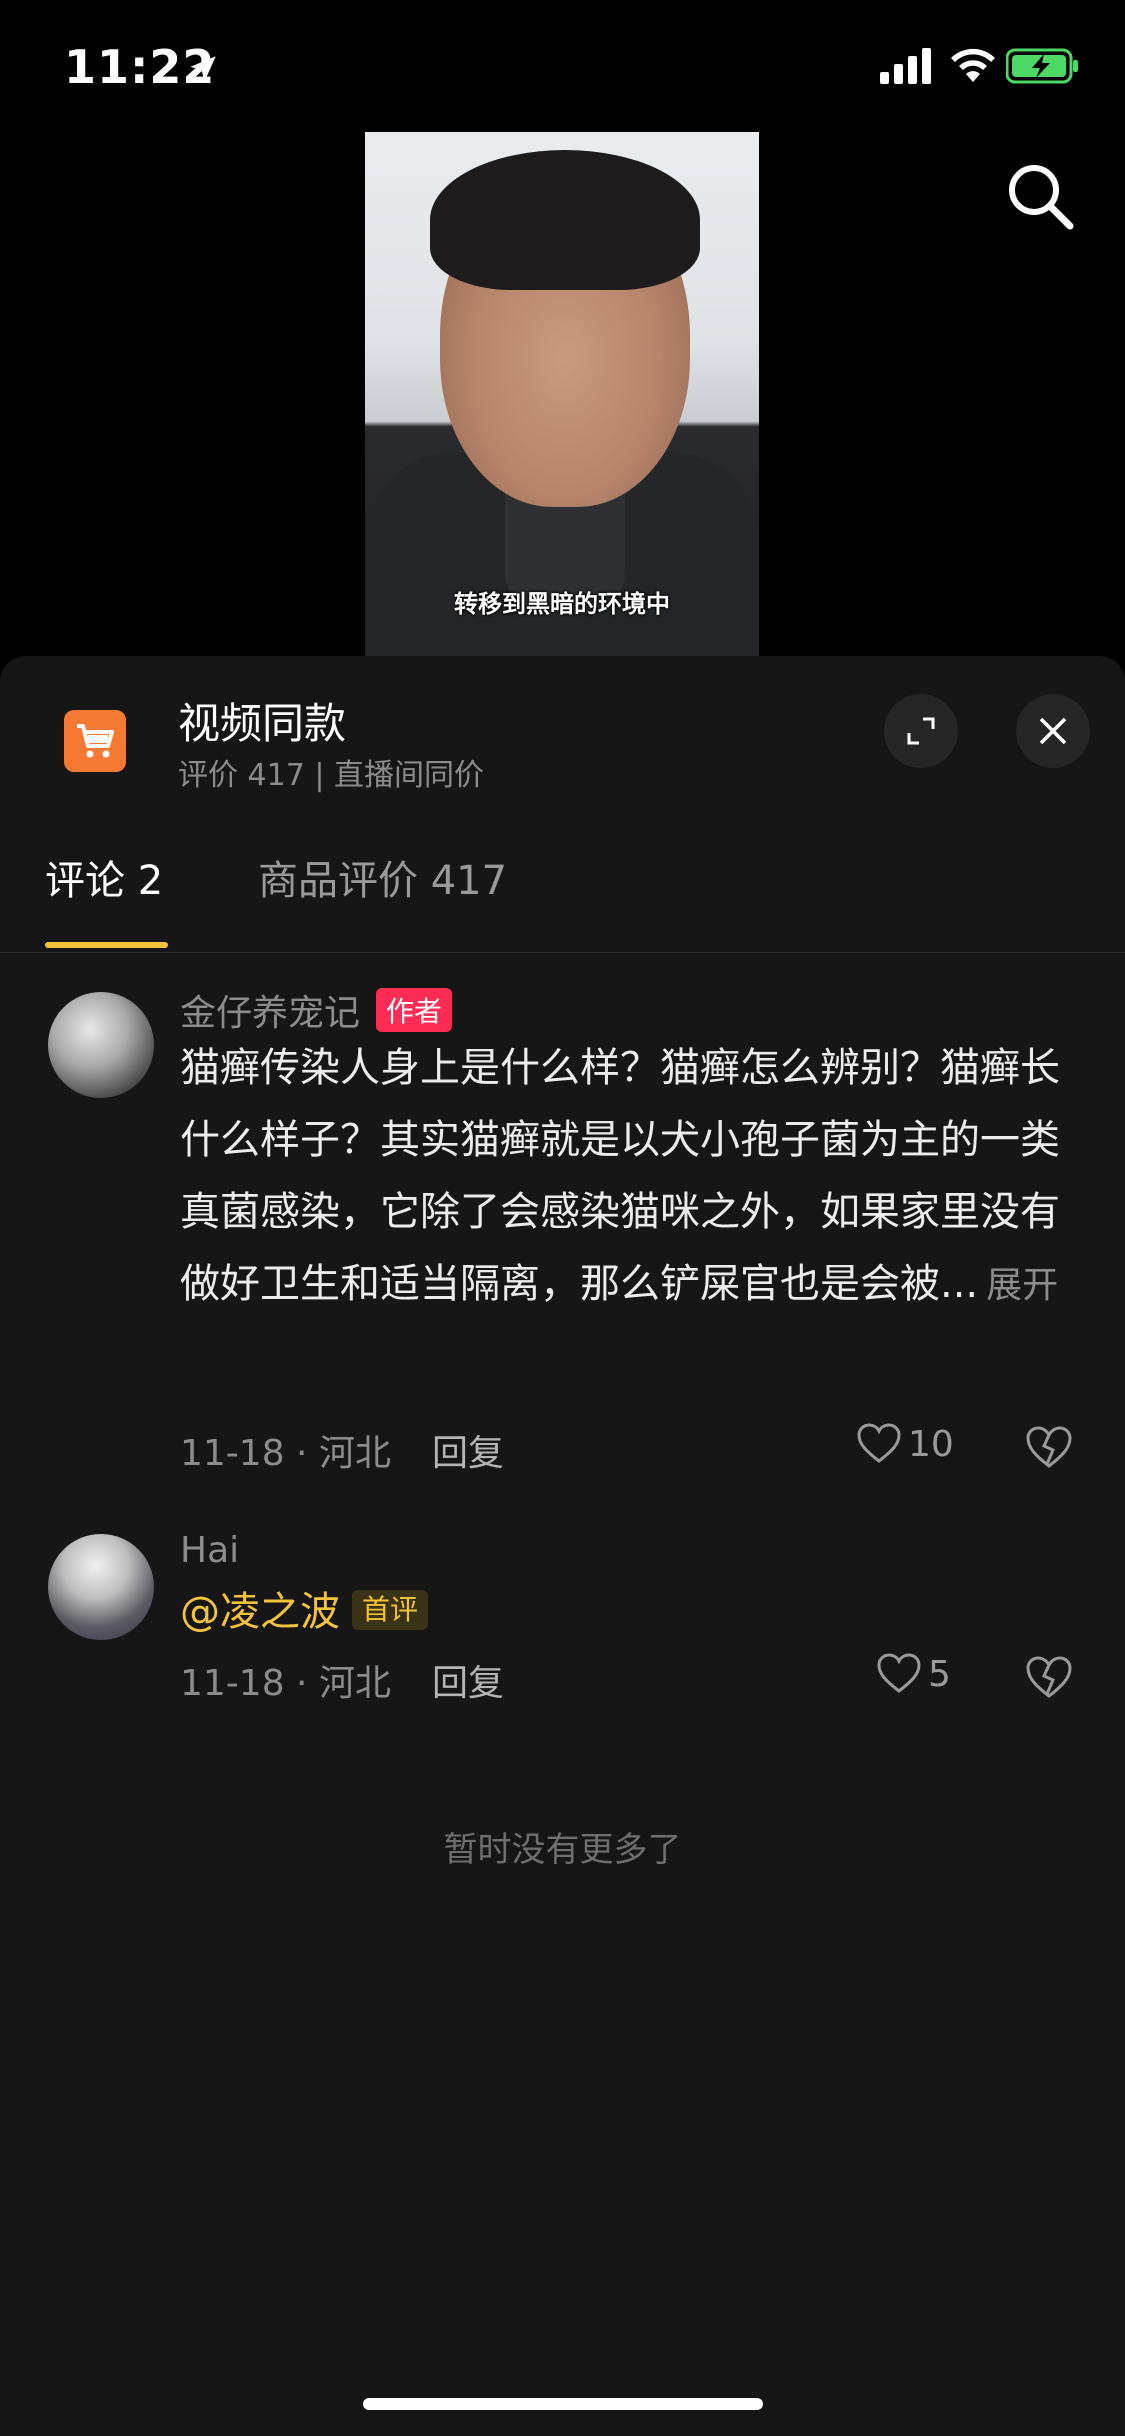 The width and height of the screenshot is (1125, 2436). What do you see at coordinates (931, 1444) in the screenshot?
I see `like-count: 10` at bounding box center [931, 1444].